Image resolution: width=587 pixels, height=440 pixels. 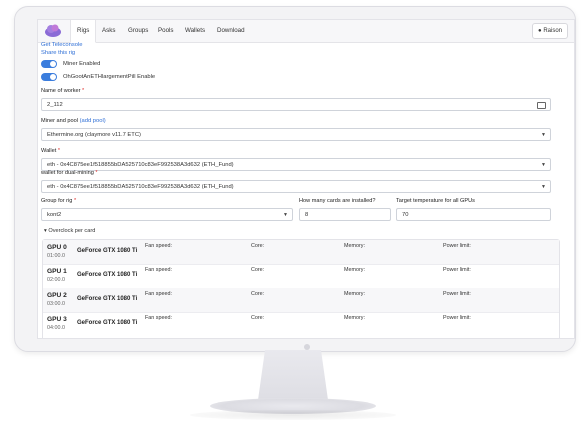 What do you see at coordinates (167, 214) in the screenshot?
I see `group-select: kont2 ▼` at bounding box center [167, 214].